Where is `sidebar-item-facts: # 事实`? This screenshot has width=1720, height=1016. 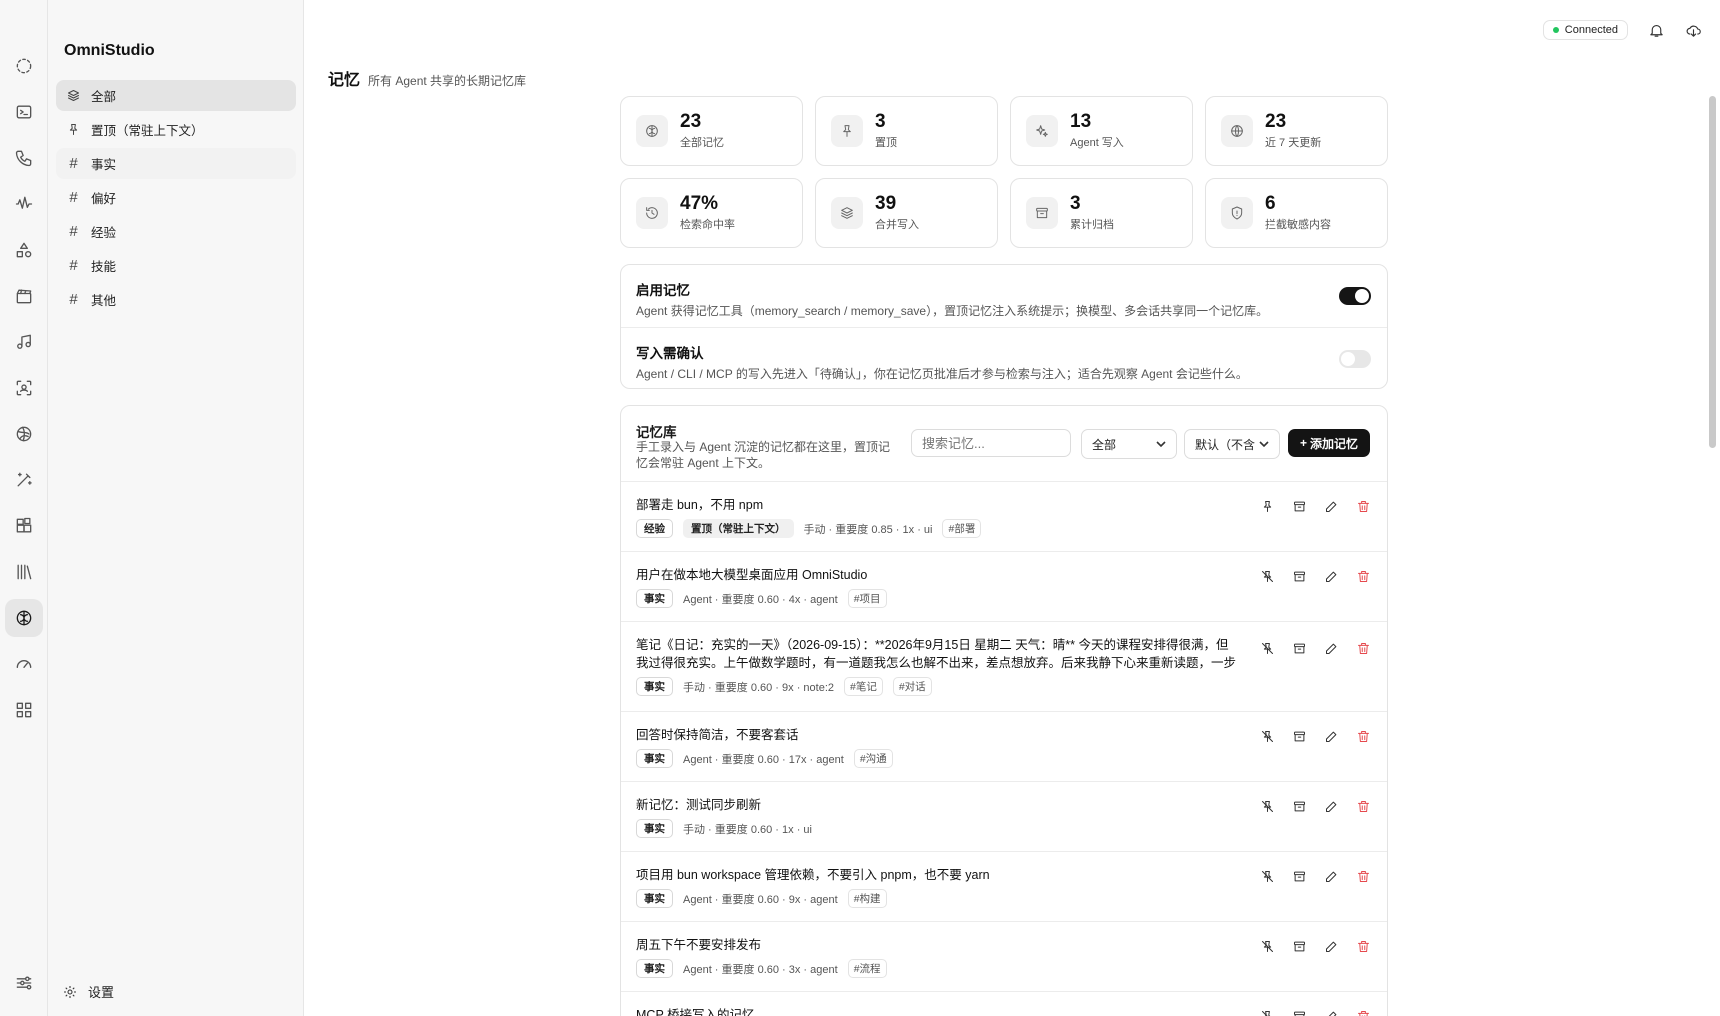 sidebar-item-facts: # 事实 is located at coordinates (176, 163).